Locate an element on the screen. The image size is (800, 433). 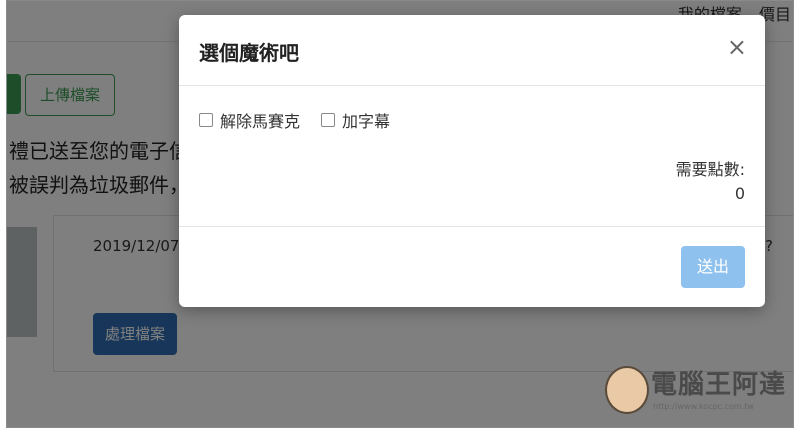
option-remove-mosaic: 解除馬賽克 is located at coordinates (249, 120).